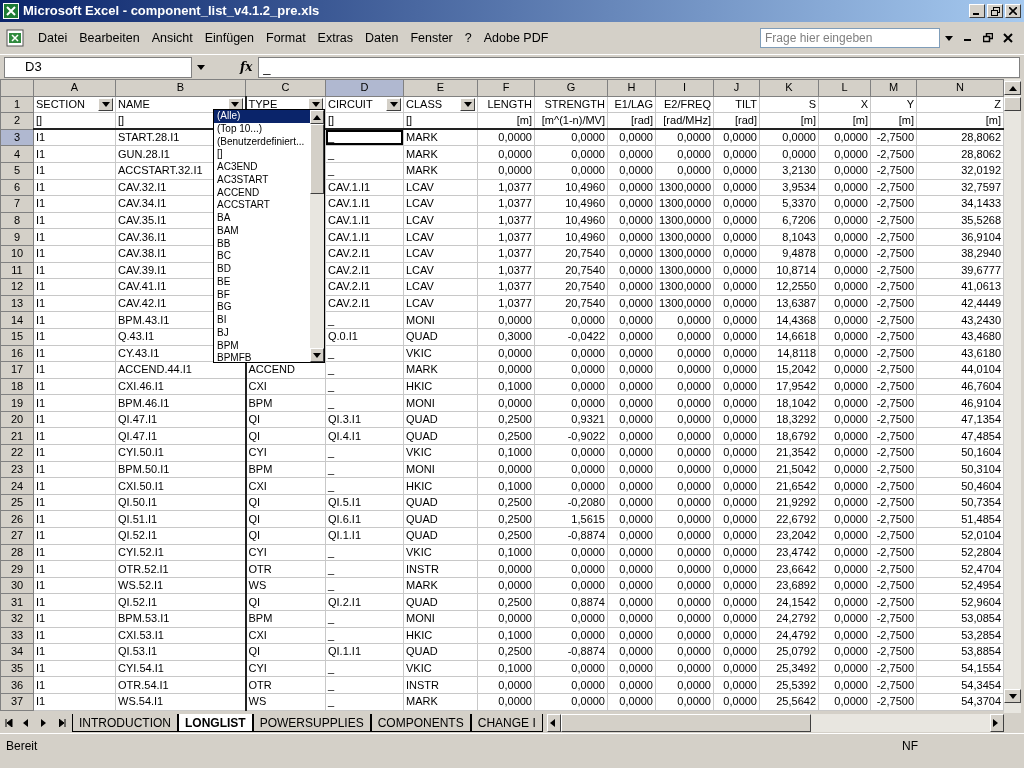 Image resolution: width=1024 pixels, height=768 pixels. I want to click on column-header: E, so click(440, 88).